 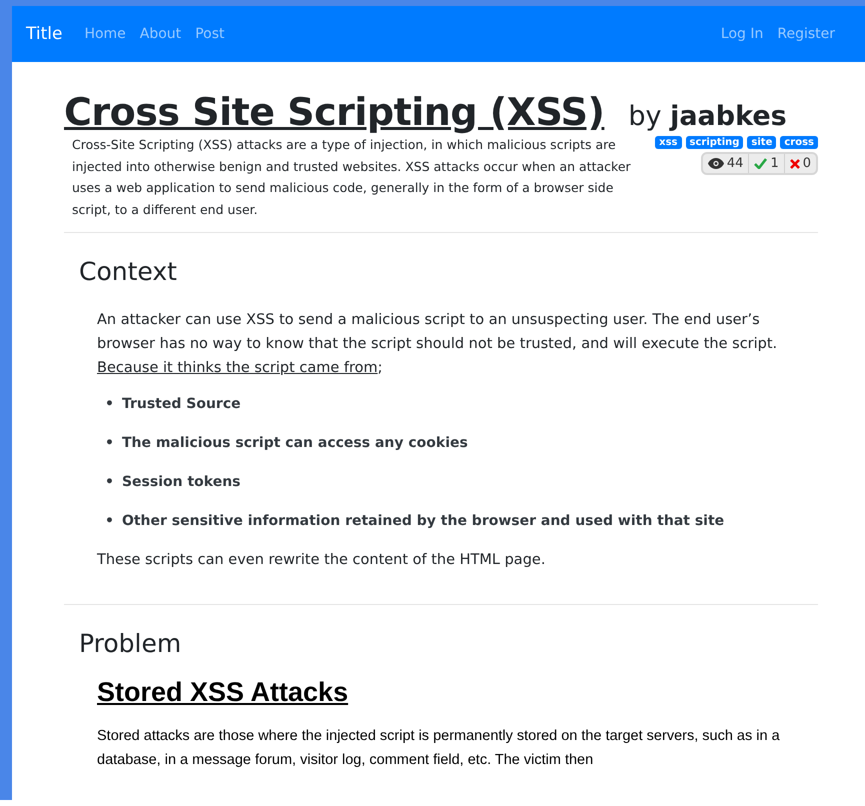 I want to click on punctuation: ;, so click(x=380, y=368).